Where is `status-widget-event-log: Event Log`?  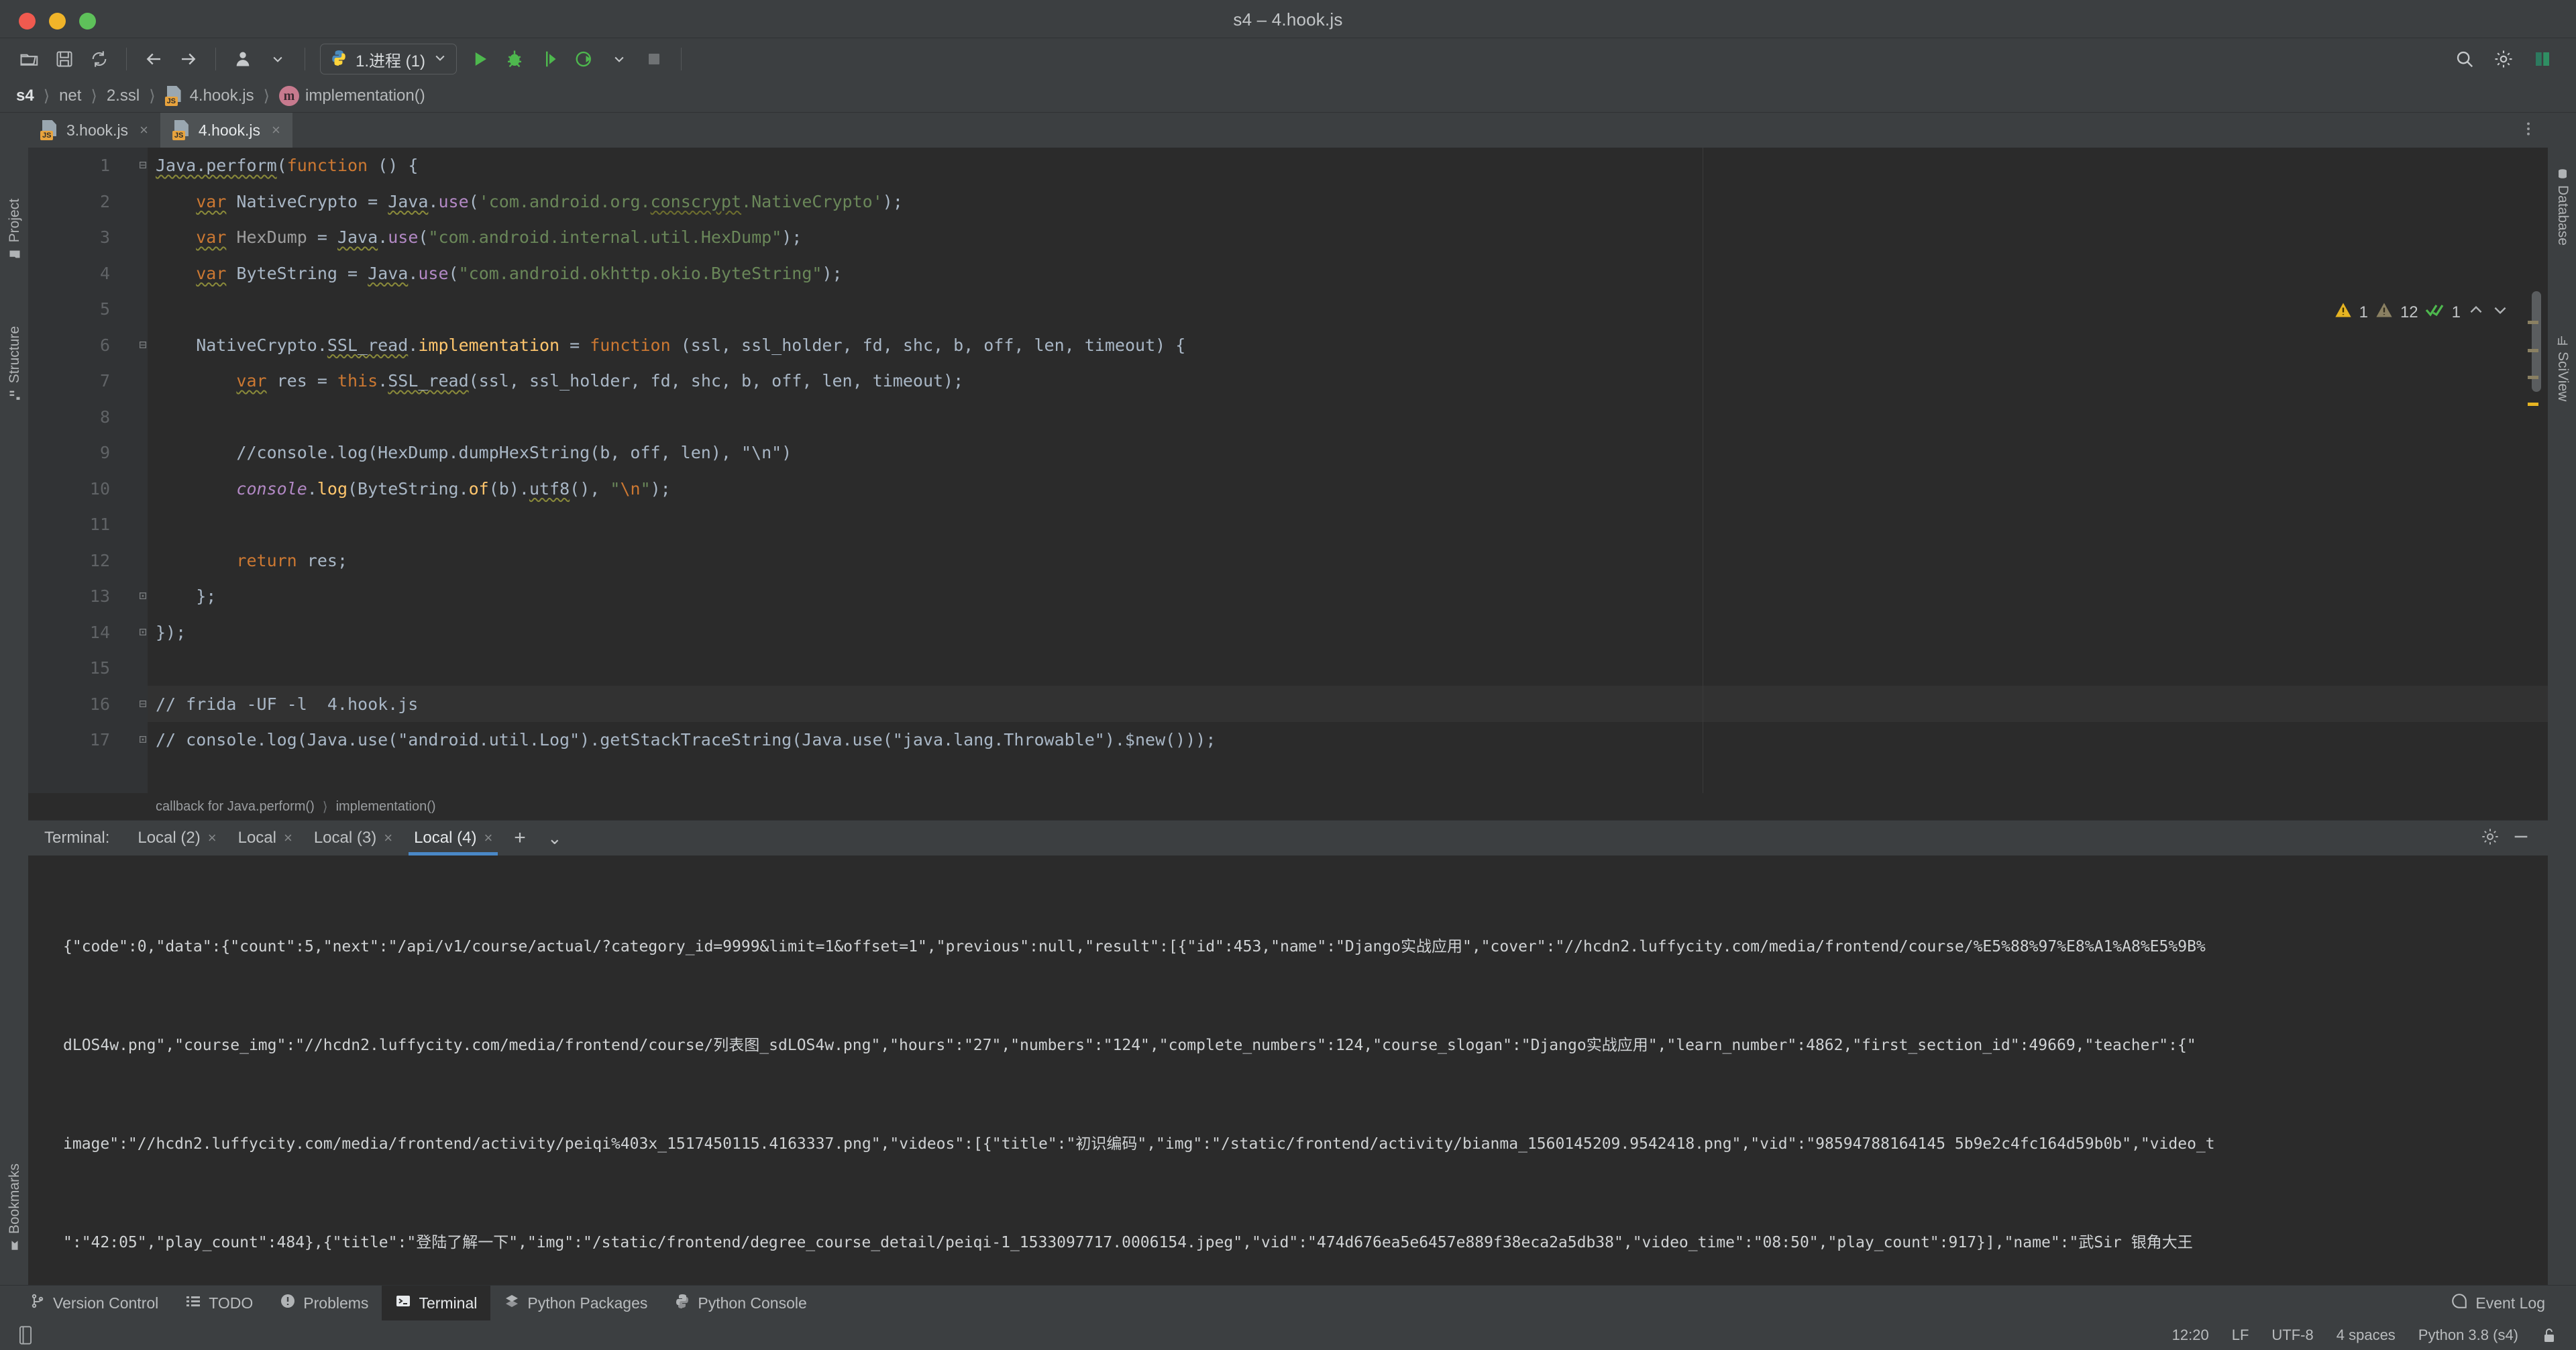
status-widget-event-log: Event Log is located at coordinates (2498, 1303).